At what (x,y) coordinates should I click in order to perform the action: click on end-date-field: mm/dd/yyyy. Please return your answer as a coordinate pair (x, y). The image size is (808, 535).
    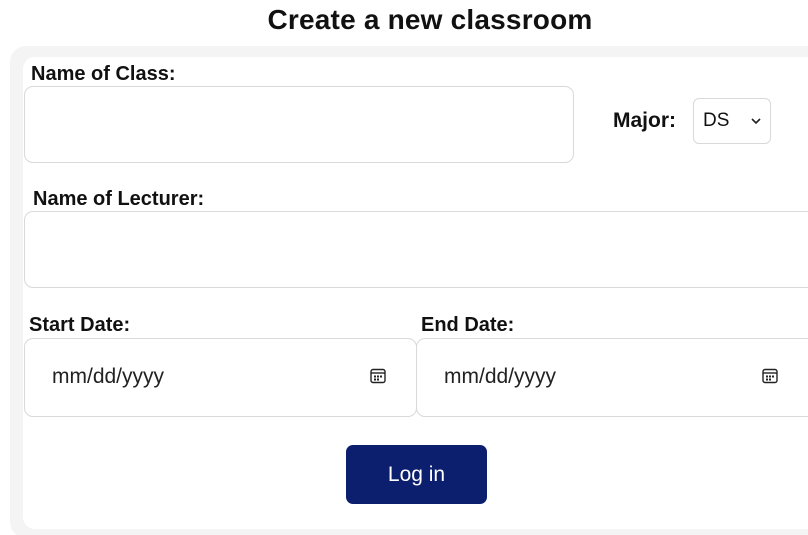
    Looking at the image, I should click on (612, 377).